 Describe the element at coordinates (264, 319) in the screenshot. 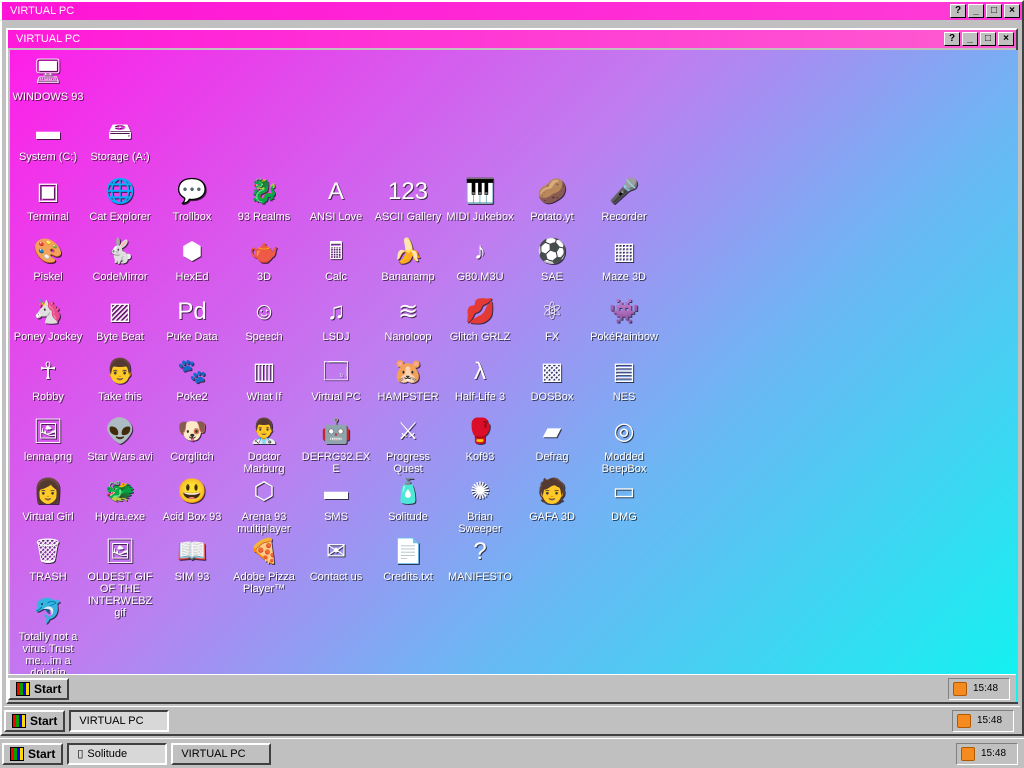

I see `desktop-icon: ☺ Speech` at that location.